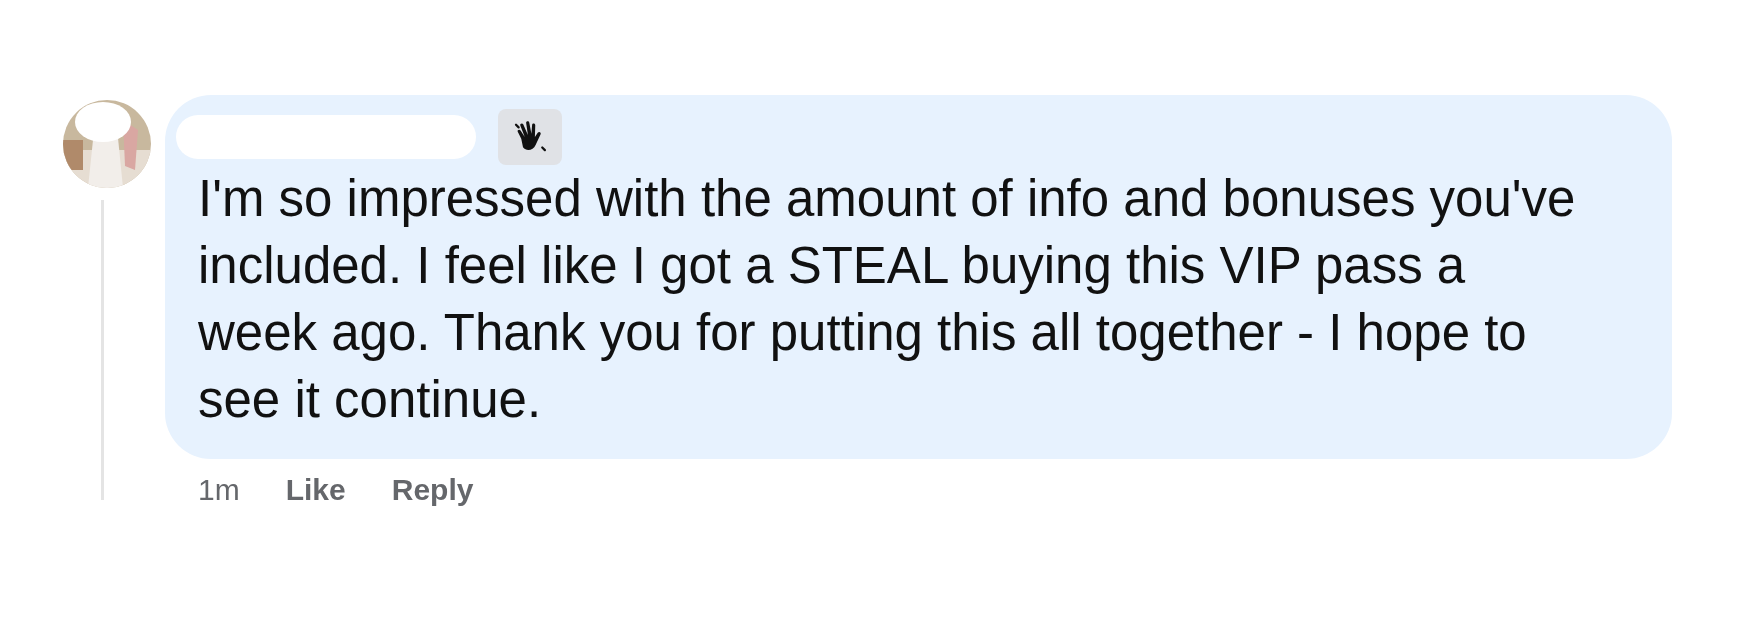 The height and width of the screenshot is (640, 1740). Describe the element at coordinates (432, 490) in the screenshot. I see `reply-link: Reply` at that location.